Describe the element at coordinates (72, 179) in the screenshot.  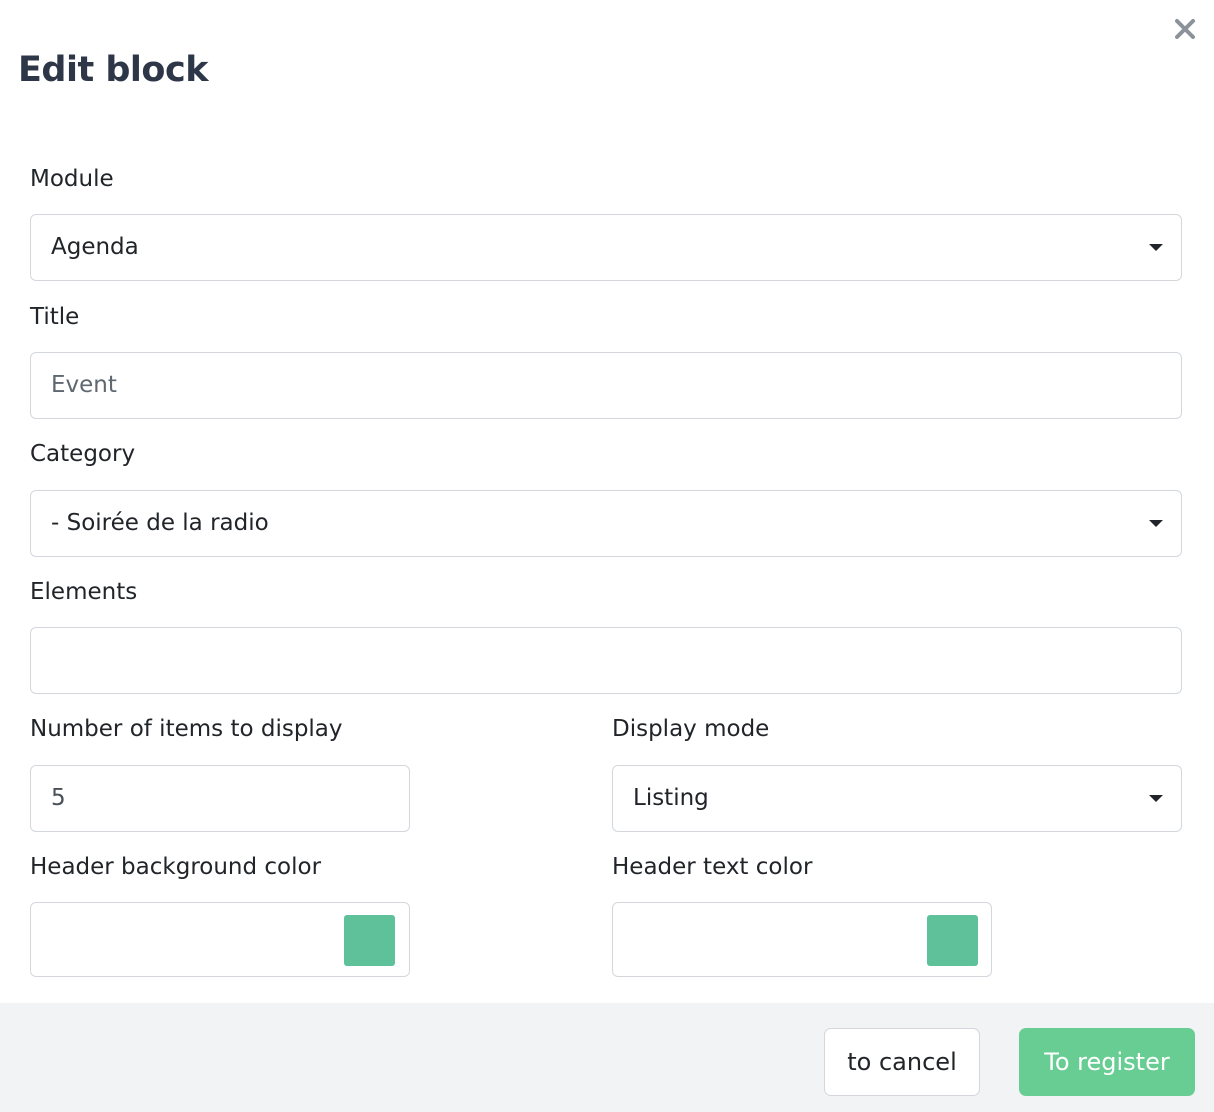
I see `module-label: Module` at that location.